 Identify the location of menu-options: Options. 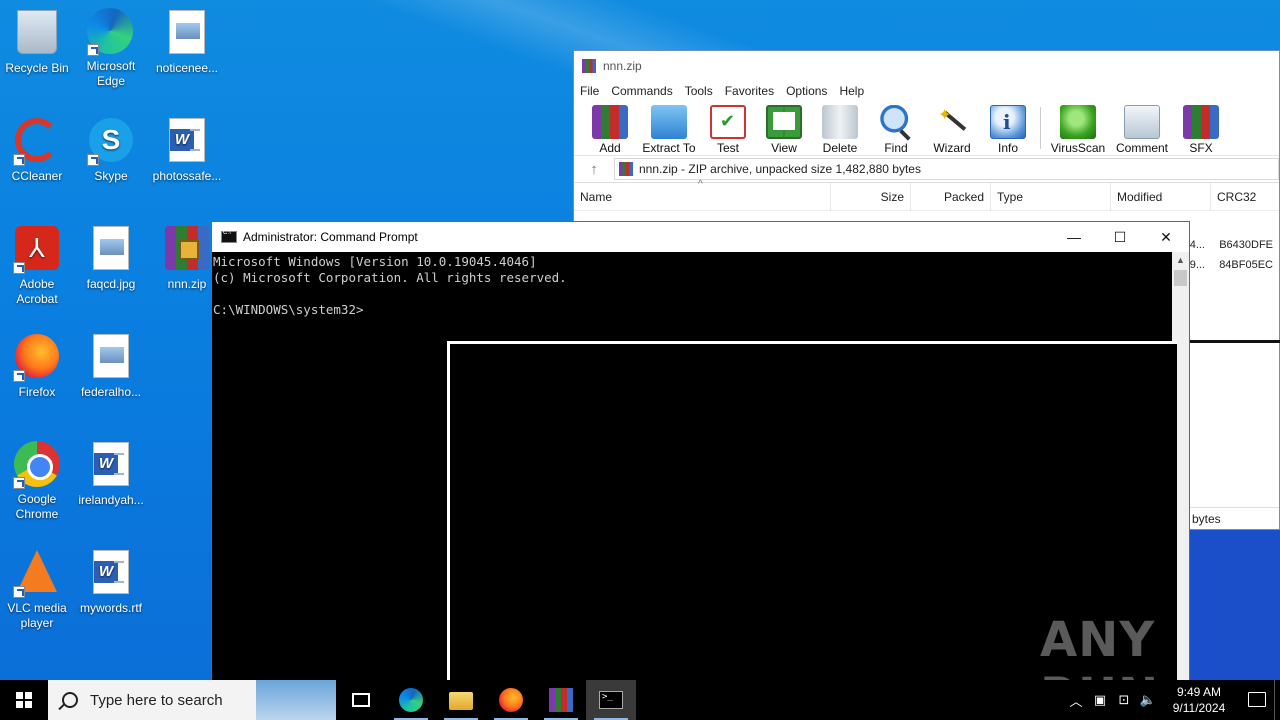
(810, 91).